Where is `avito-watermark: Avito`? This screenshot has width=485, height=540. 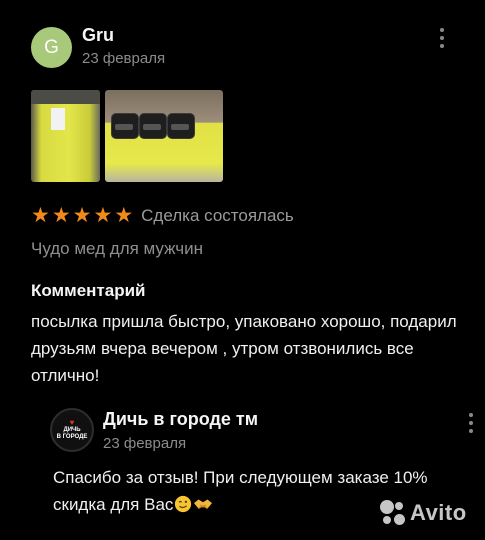 avito-watermark: Avito is located at coordinates (423, 513).